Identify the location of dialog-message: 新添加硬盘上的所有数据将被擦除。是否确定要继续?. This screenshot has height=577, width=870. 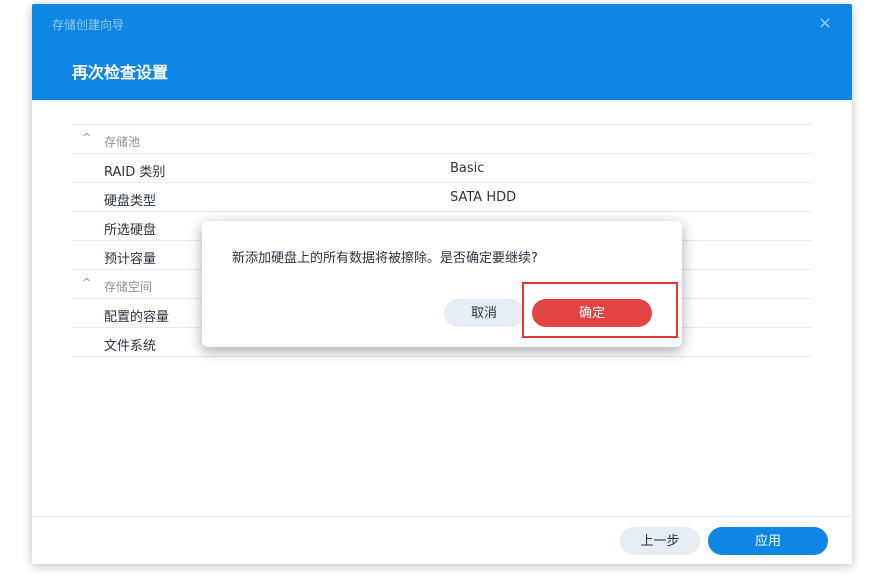
(385, 258).